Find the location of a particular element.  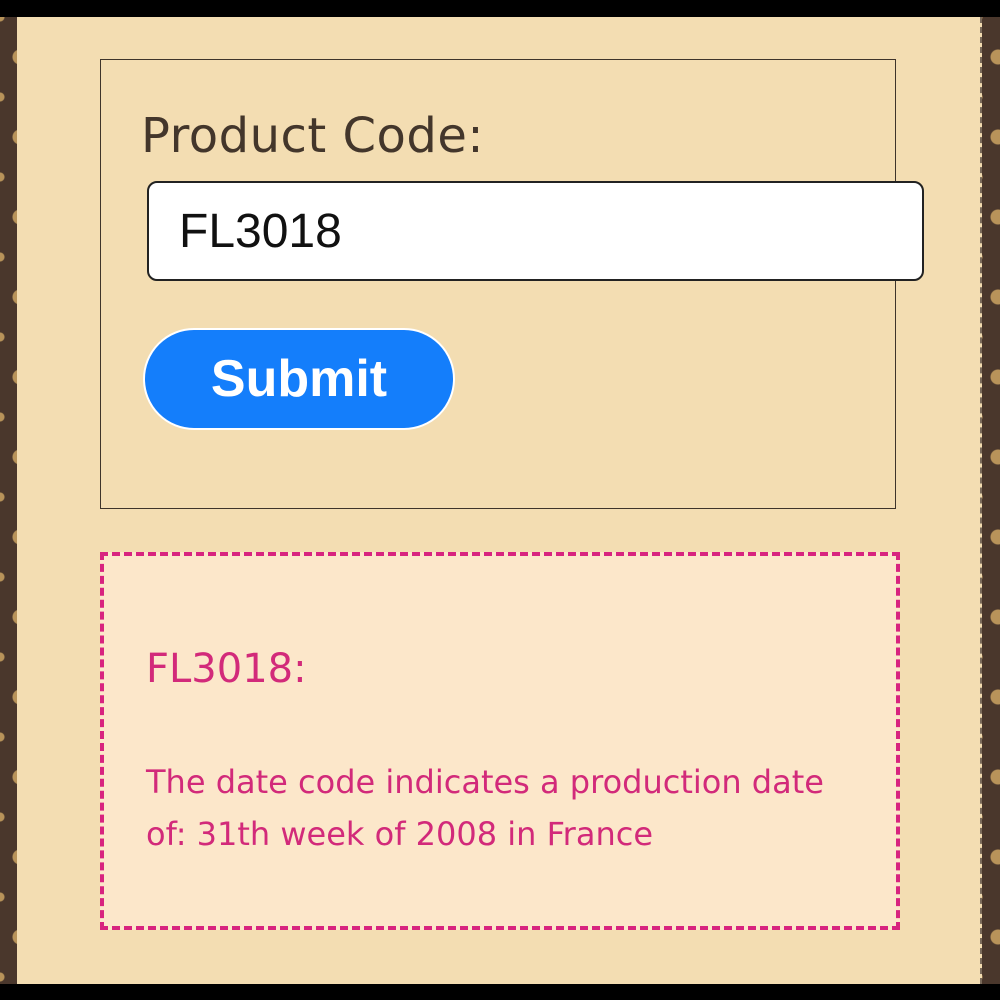

product-code-label: Product Code: is located at coordinates (313, 136).